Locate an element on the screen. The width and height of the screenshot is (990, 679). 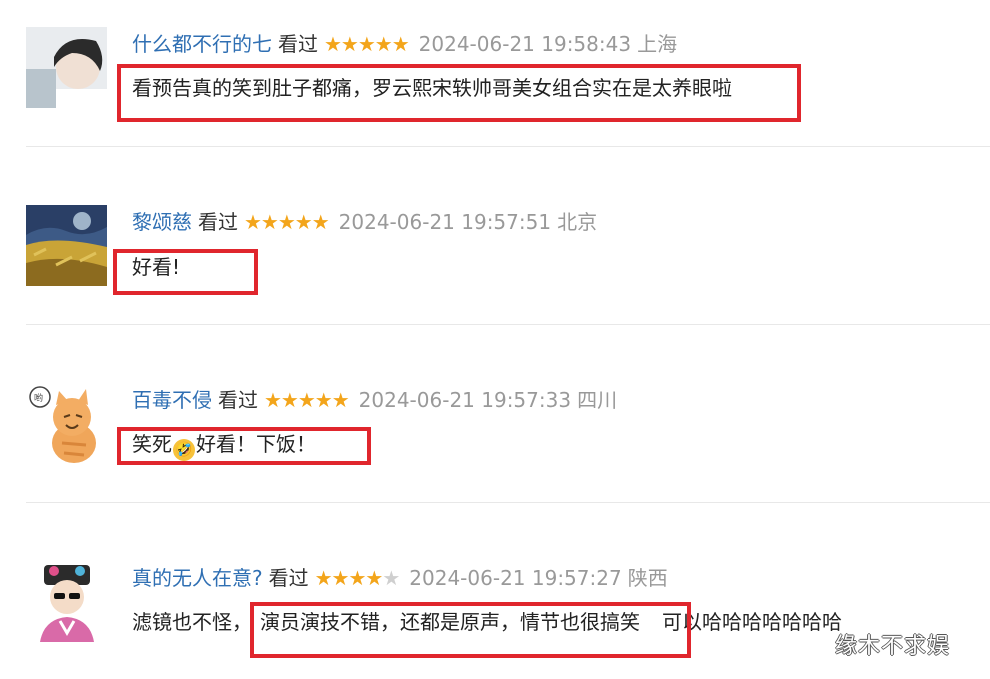
svg-text: 哟 is located at coordinates (38, 398).